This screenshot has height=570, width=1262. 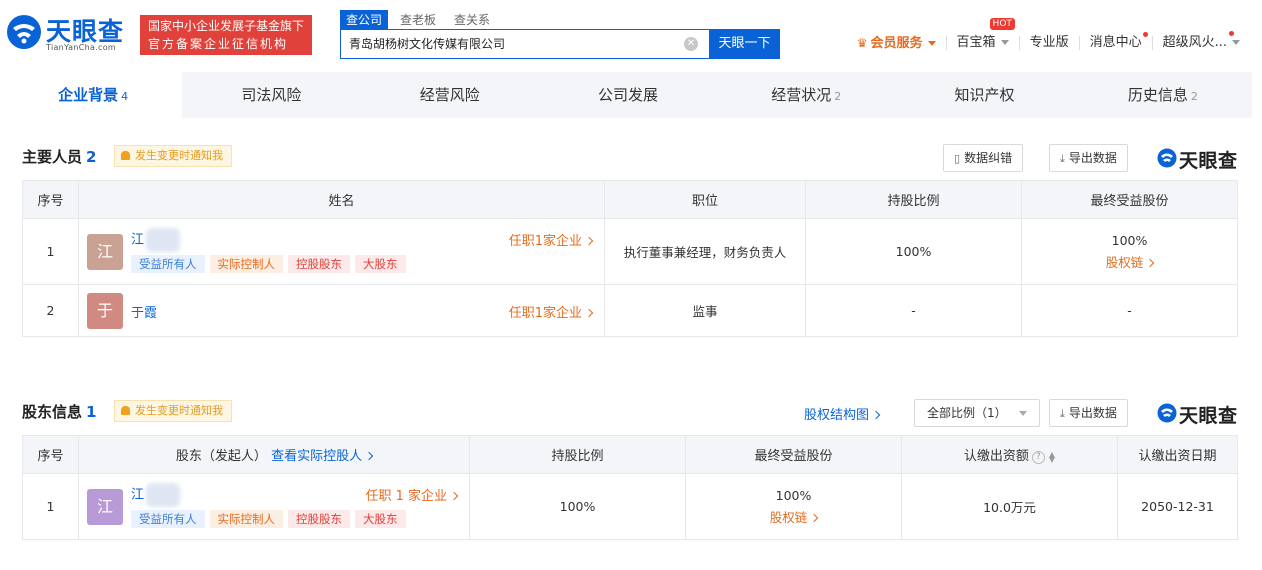 What do you see at coordinates (125, 410) in the screenshot?
I see `bell-icon` at bounding box center [125, 410].